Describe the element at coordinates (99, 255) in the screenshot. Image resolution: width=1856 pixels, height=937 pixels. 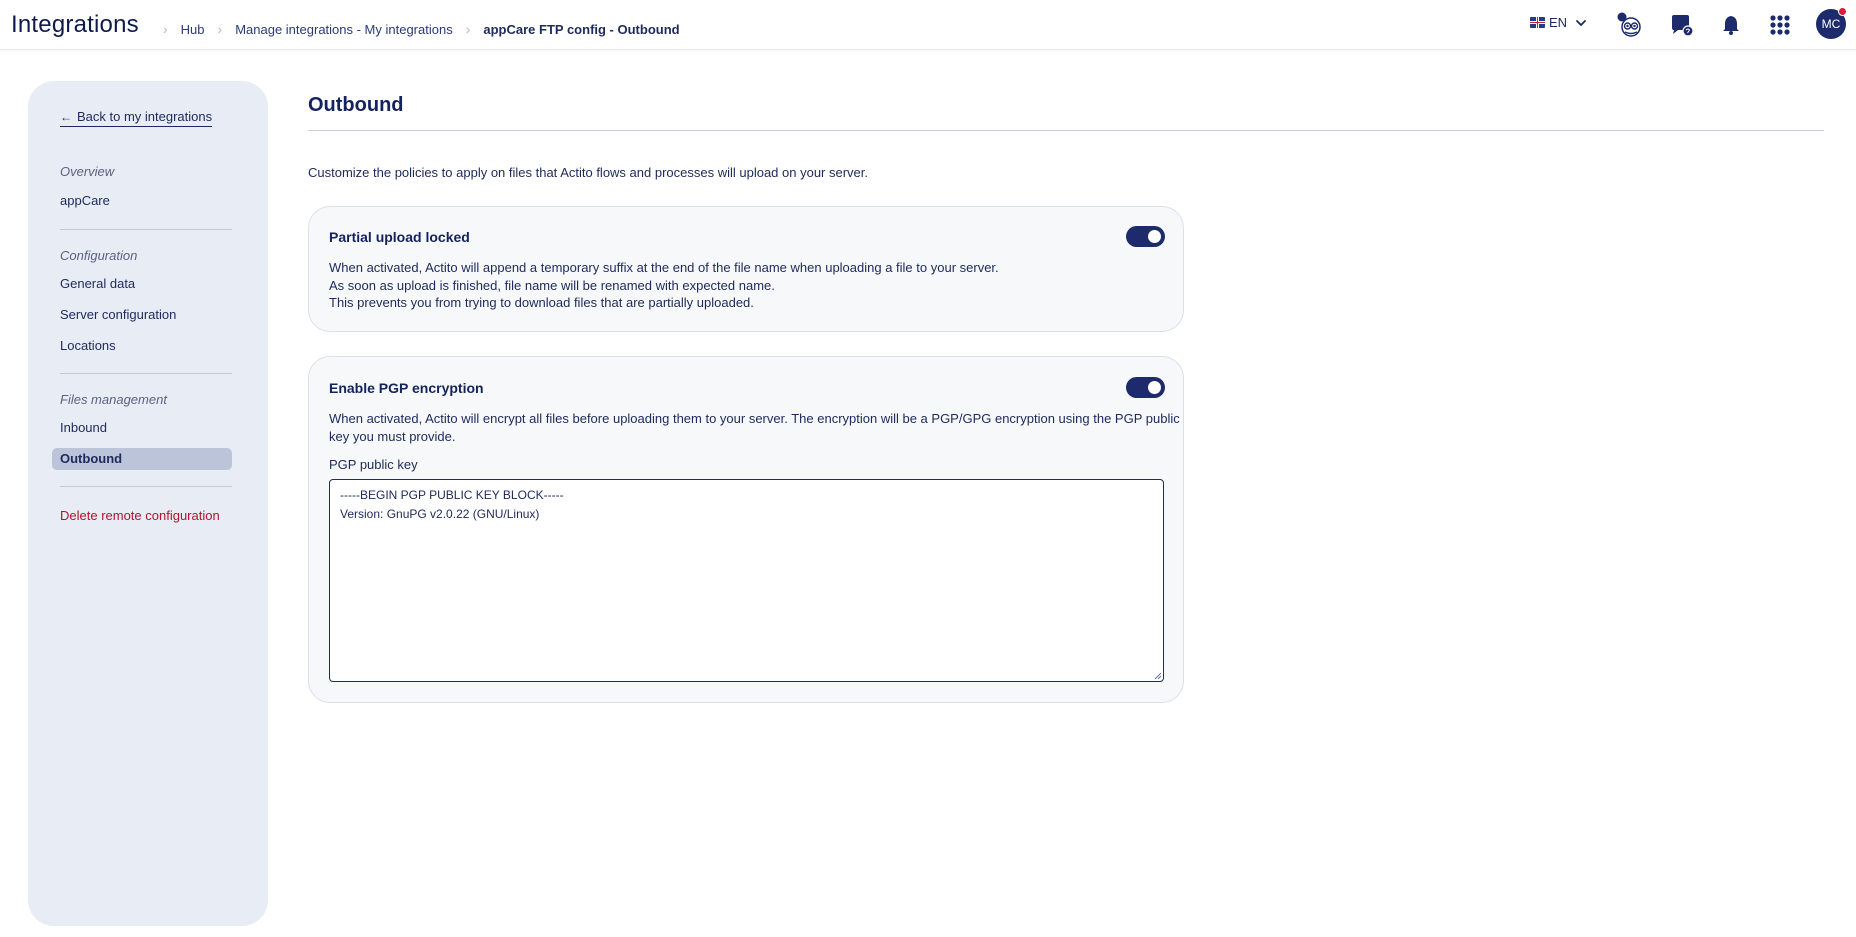
I see `section-label-configuration: Configuration` at that location.